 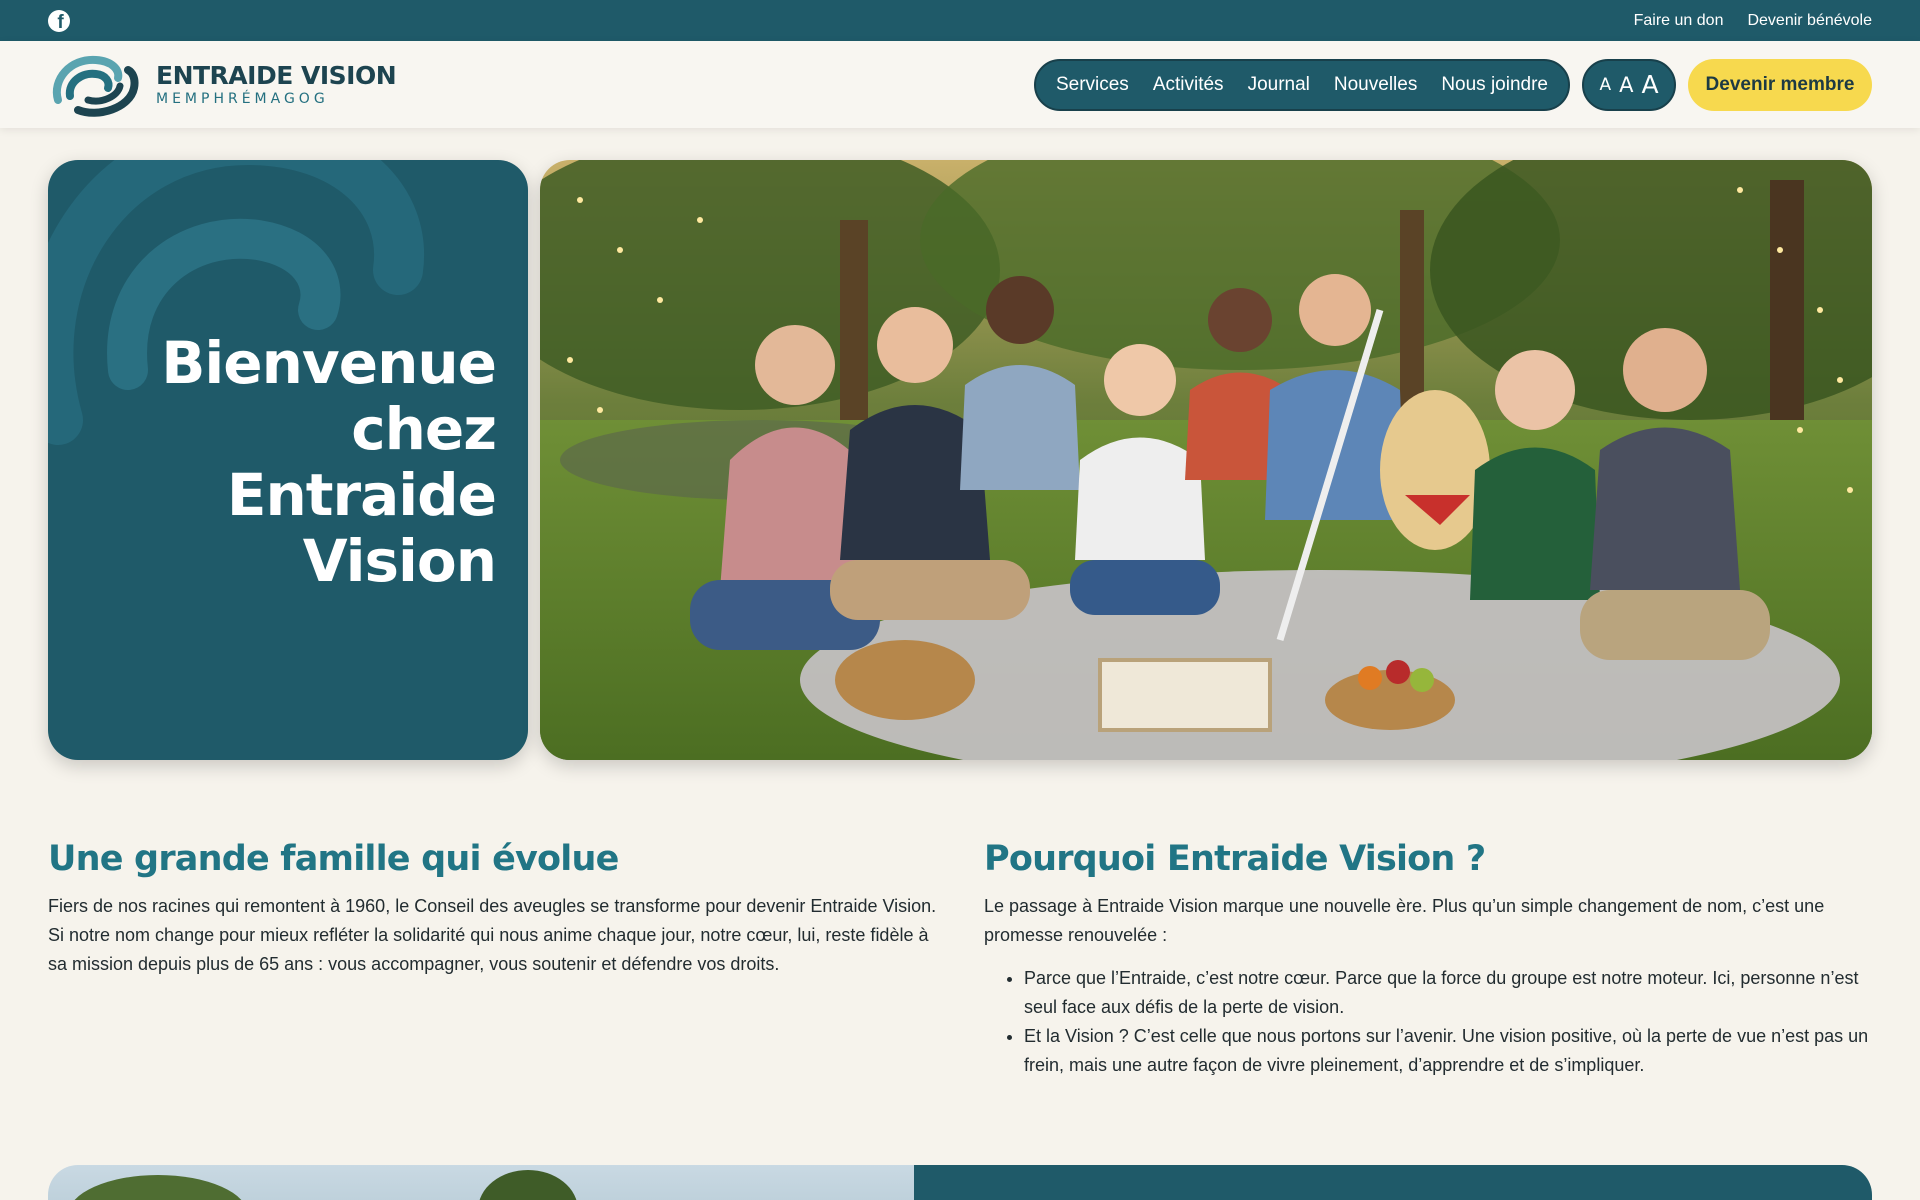 I want to click on font-size-controls: A A A, so click(x=1629, y=84).